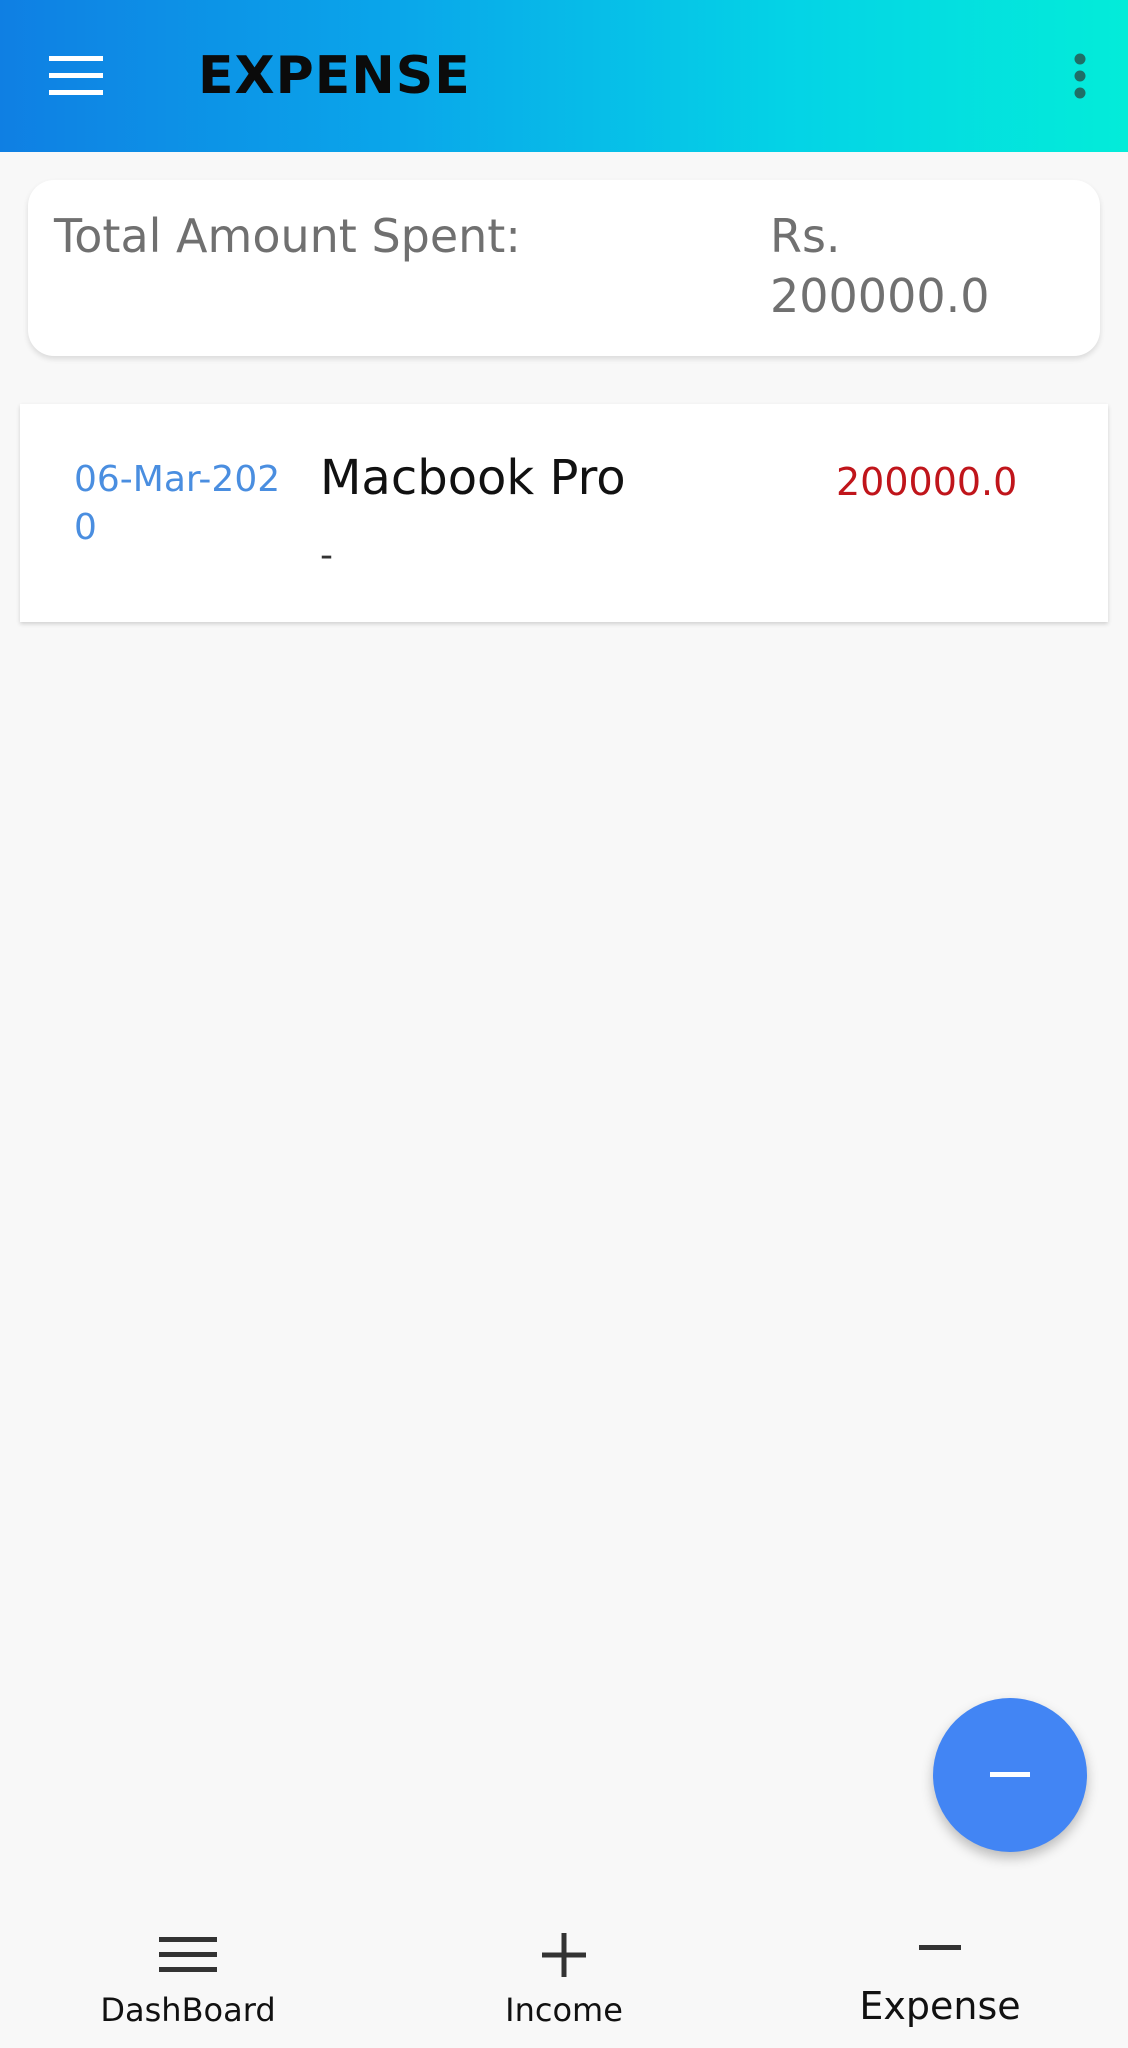  I want to click on nav-label-dashboard: DashBoard, so click(188, 2010).